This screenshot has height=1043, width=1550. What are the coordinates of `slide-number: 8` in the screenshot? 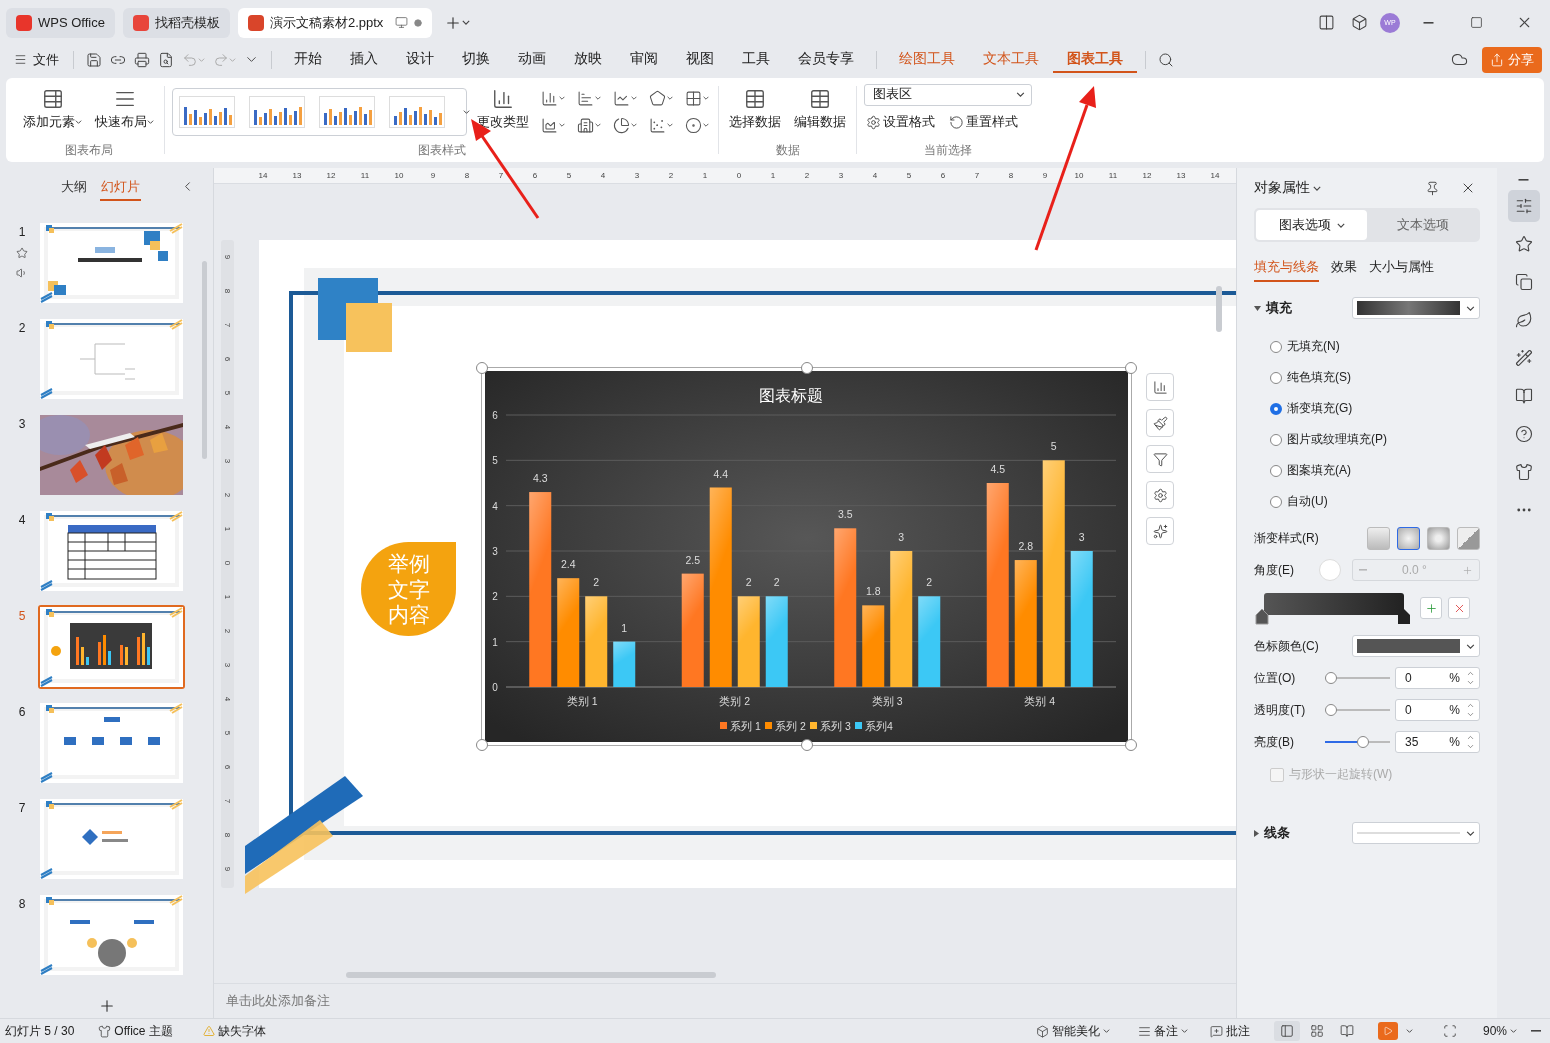 It's located at (22, 904).